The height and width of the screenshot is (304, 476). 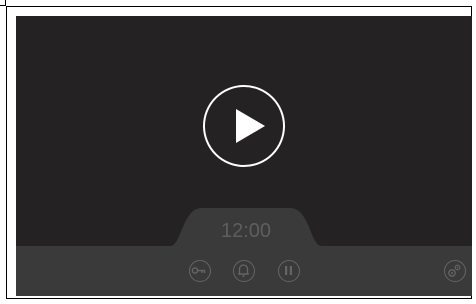 I want to click on pause-icon, so click(x=288, y=270).